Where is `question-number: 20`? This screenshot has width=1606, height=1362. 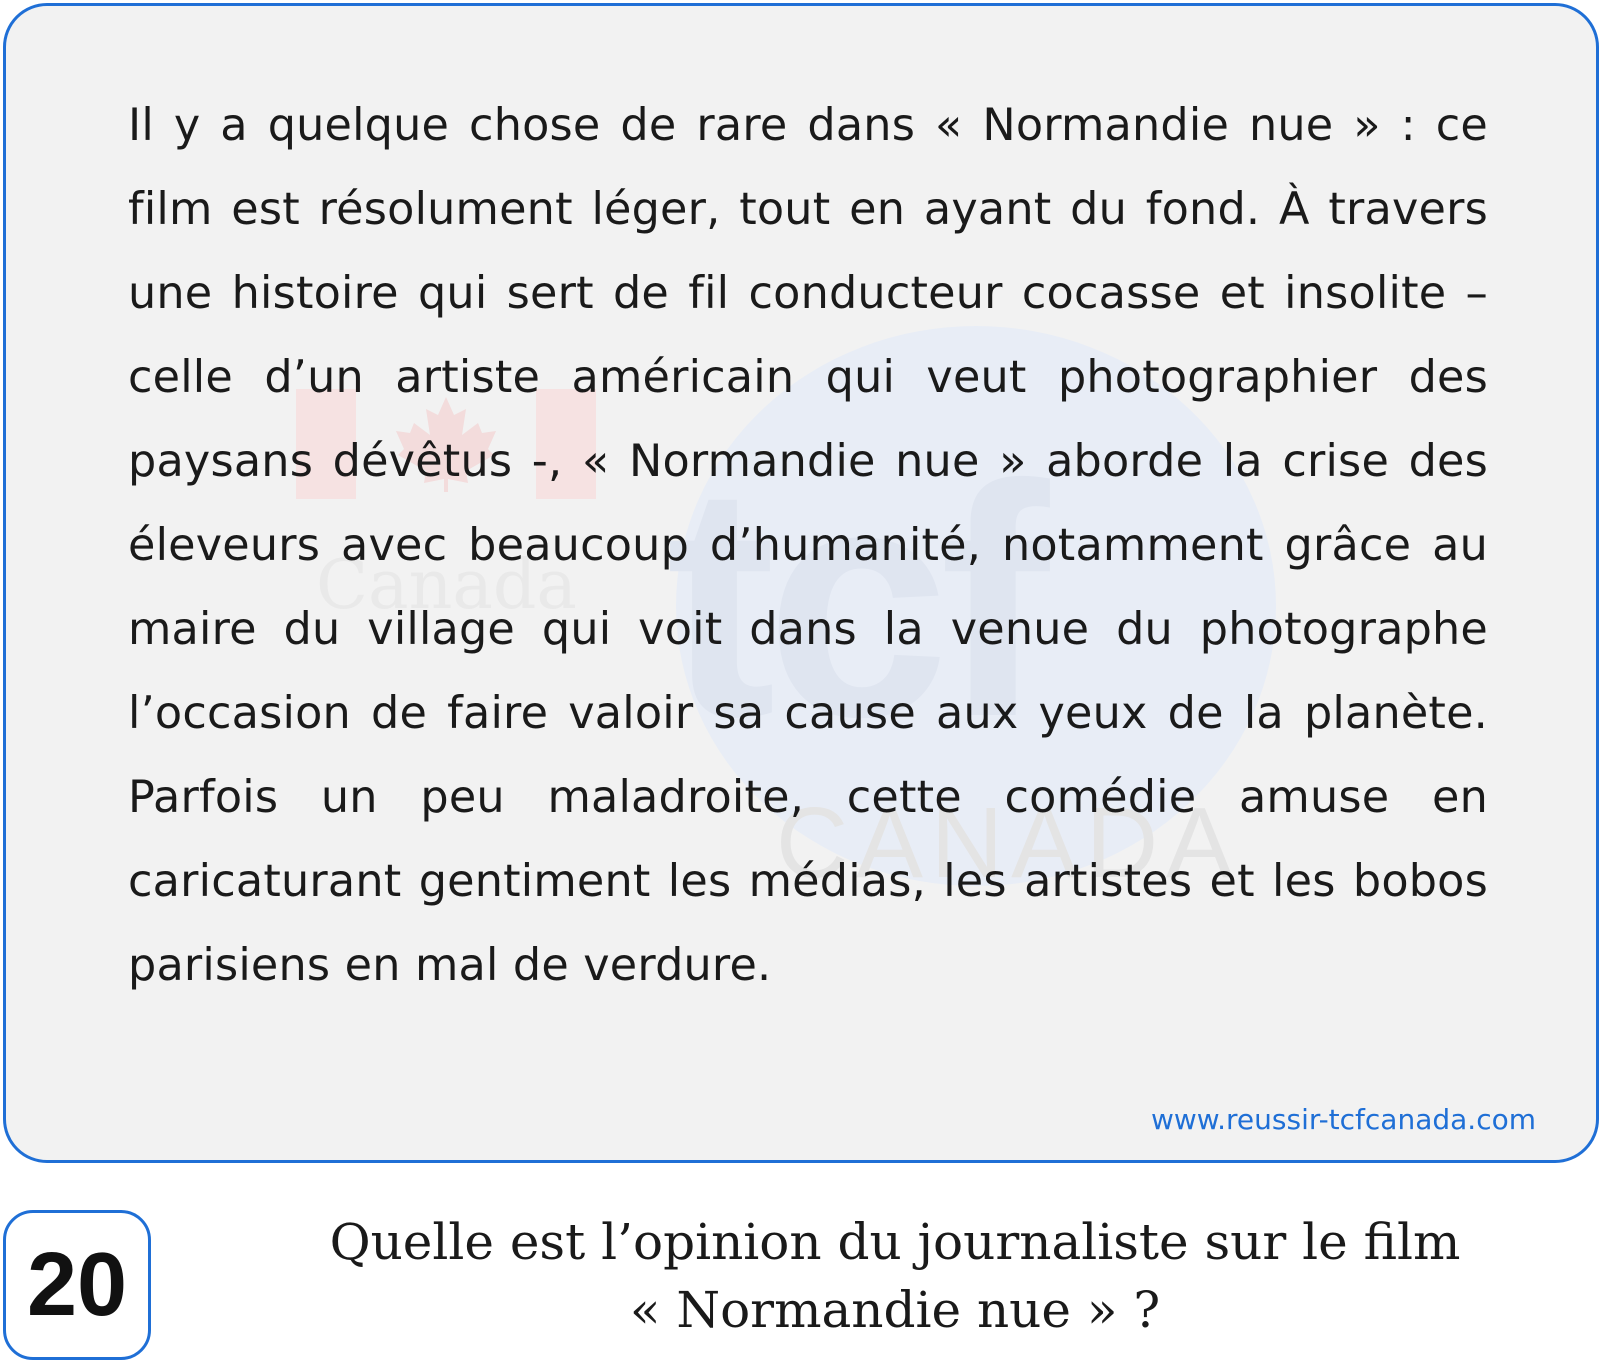 question-number: 20 is located at coordinates (77, 1284).